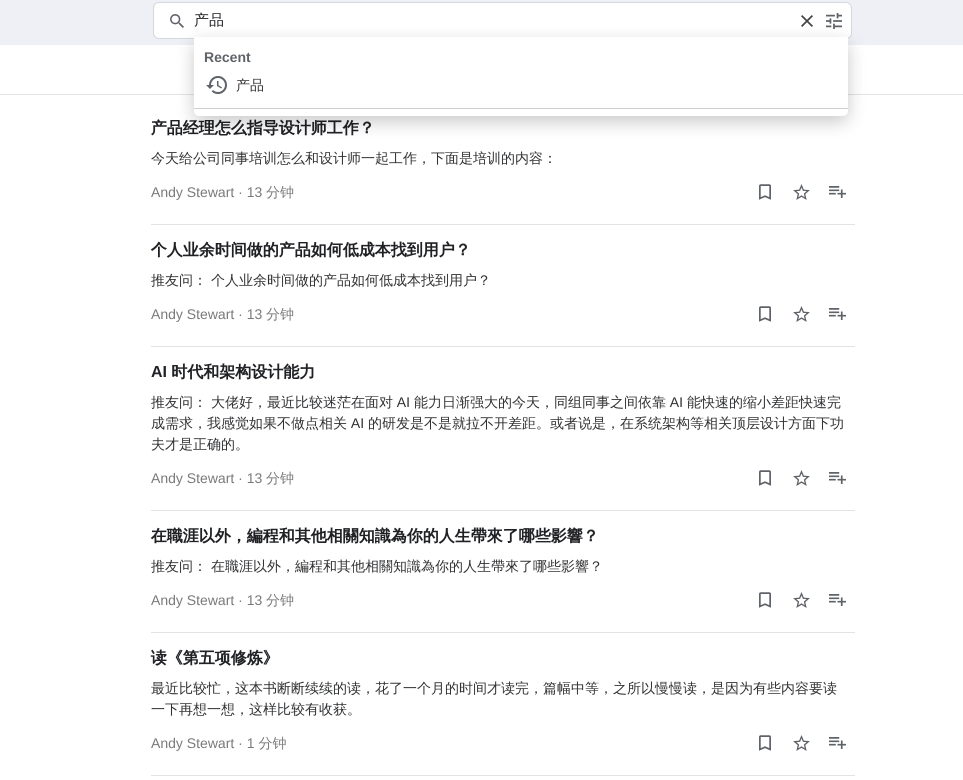 This screenshot has width=963, height=780. What do you see at coordinates (498, 423) in the screenshot?
I see `article-summary: 推友问： 大佬好，最近比较迷茫在面对 AI 能力日渐强大的今天，同组同事之间依靠 AI 能快速的缩小差距快速完成需求，我感觉如果不做点相关 AI 的研发是不是就拉不开差距。或者说是，在系统架构等相关顶层设计方面下功夫才是正确的。` at bounding box center [498, 423].